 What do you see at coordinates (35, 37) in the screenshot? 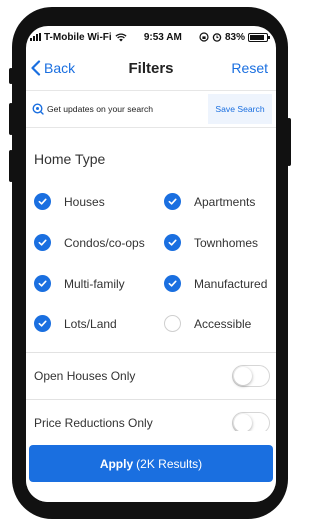
I see `signal-icon` at bounding box center [35, 37].